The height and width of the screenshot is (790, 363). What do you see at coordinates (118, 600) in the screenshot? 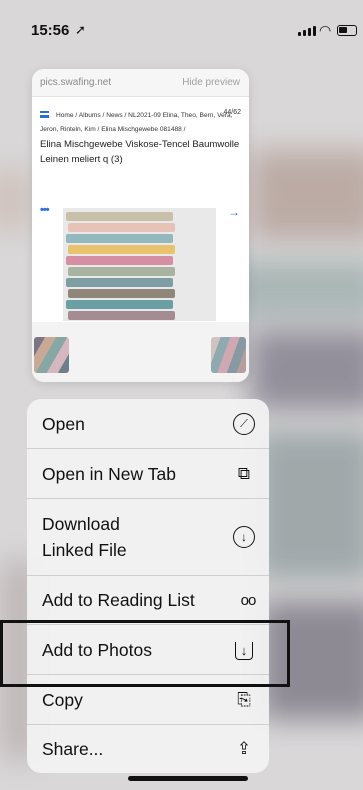
I see `menu-item-label: Add to Reading List` at bounding box center [118, 600].